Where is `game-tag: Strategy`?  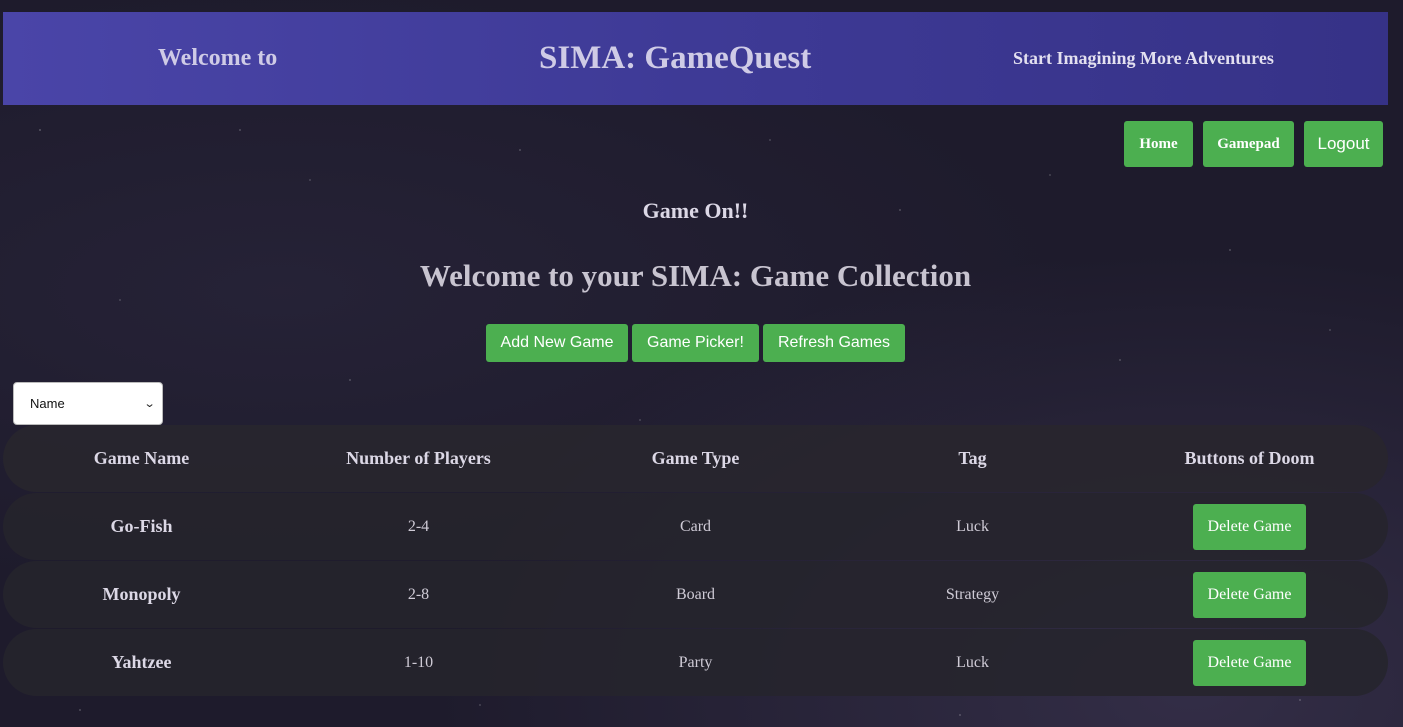
game-tag: Strategy is located at coordinates (972, 594).